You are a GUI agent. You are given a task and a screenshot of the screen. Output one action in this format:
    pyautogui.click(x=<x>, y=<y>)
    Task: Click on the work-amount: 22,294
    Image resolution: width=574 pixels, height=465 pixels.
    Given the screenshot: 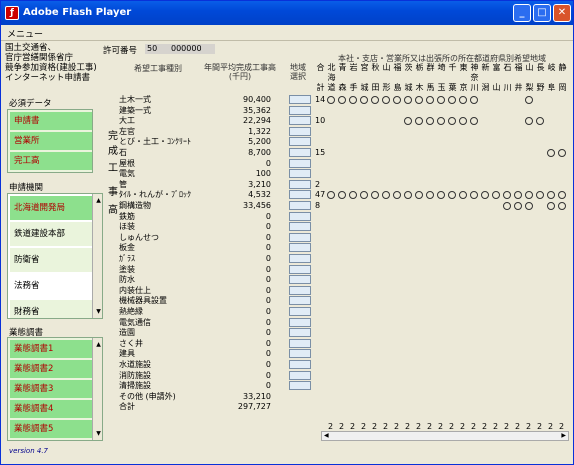 What is the action you would take?
    pyautogui.click(x=236, y=121)
    